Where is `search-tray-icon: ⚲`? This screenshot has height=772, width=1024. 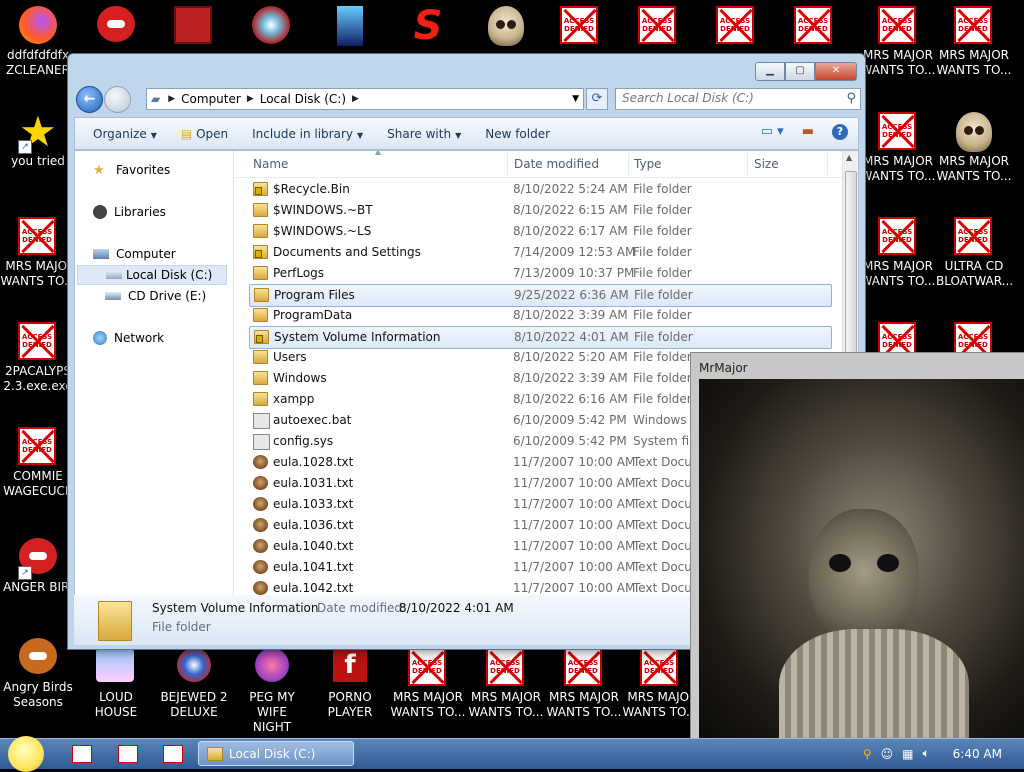 search-tray-icon: ⚲ is located at coordinates (867, 754).